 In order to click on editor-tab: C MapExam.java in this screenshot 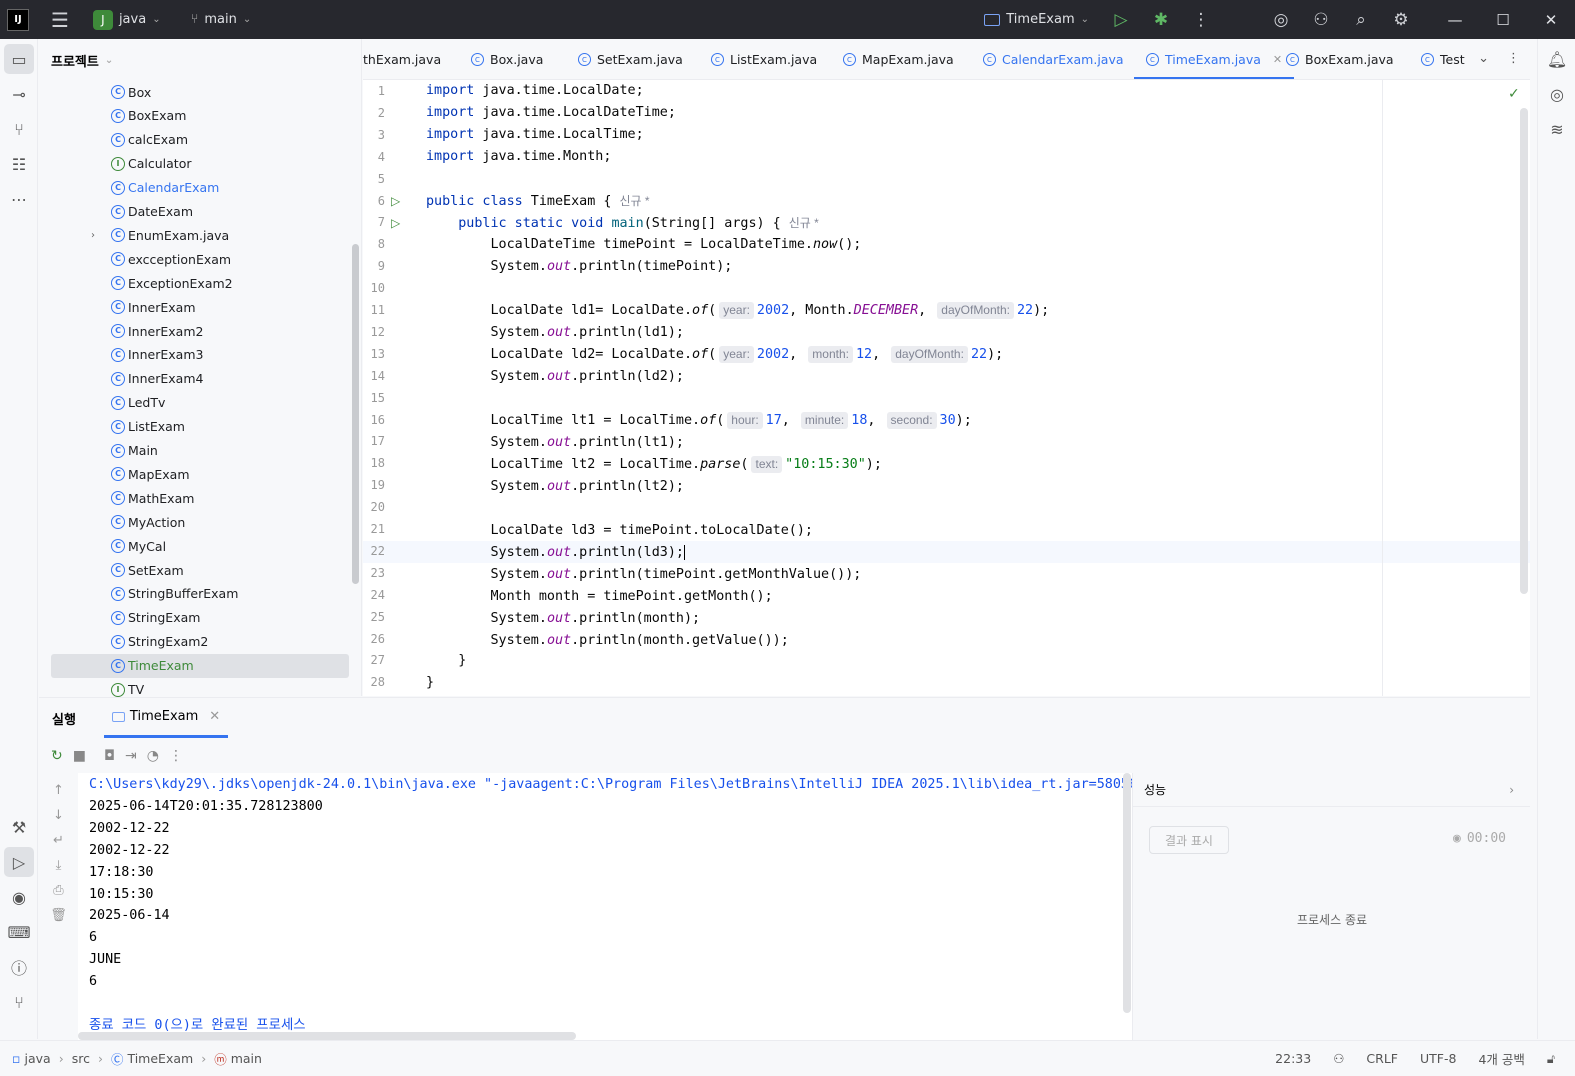, I will do `click(898, 59)`.